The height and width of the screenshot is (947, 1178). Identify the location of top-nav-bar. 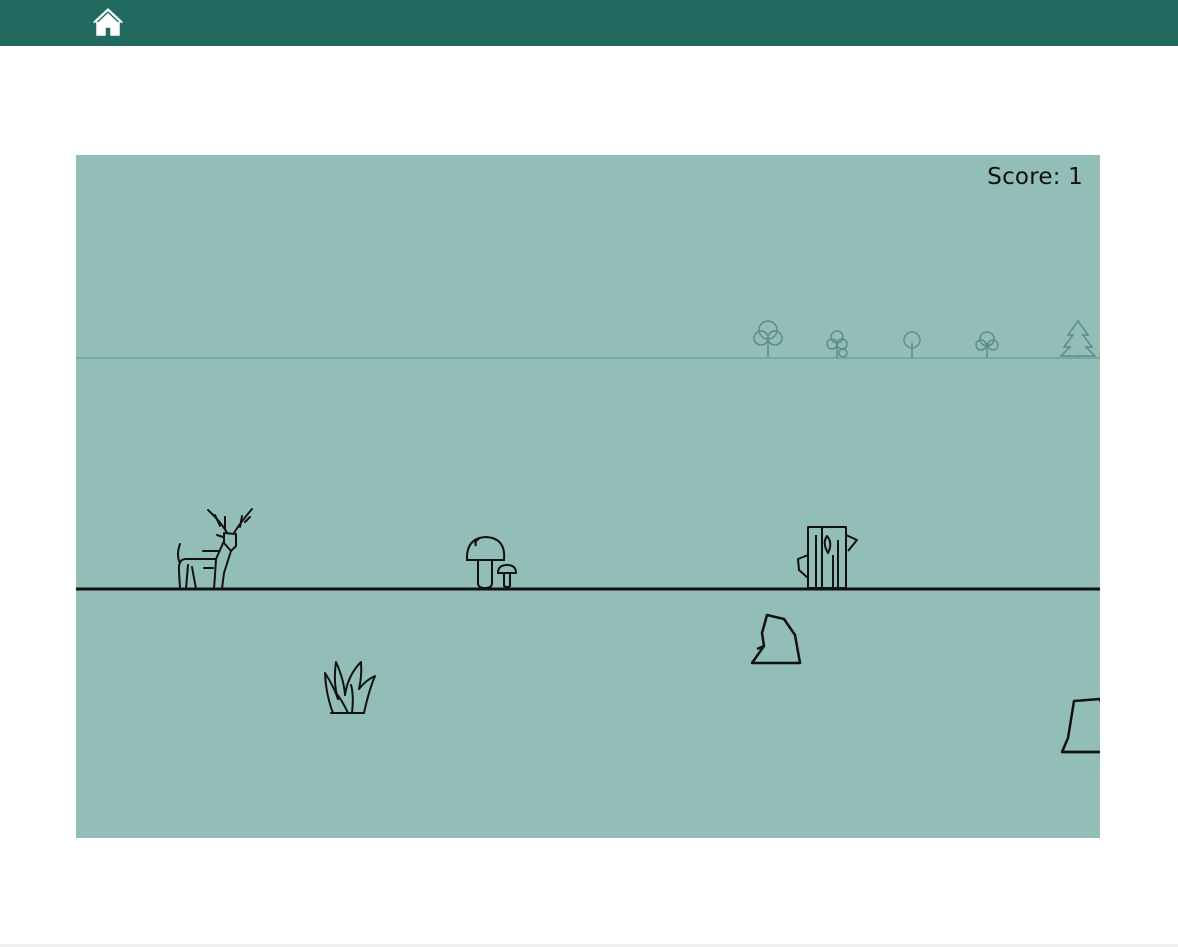
(589, 23).